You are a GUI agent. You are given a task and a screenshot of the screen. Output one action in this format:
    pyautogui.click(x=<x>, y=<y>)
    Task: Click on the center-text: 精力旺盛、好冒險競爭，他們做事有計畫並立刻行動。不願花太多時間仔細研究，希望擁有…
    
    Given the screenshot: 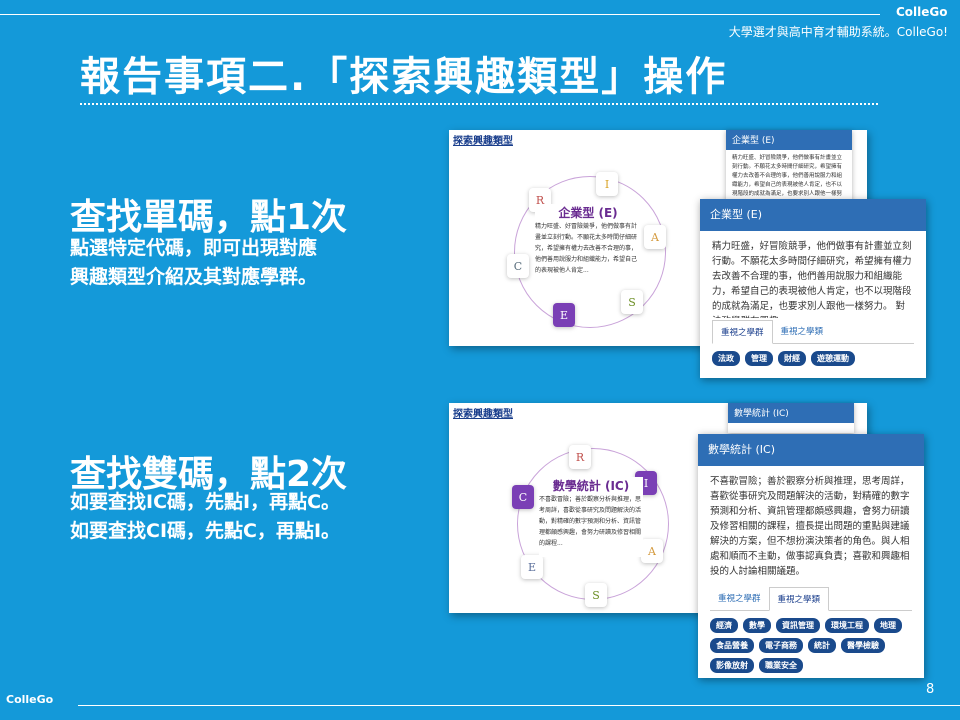 What is the action you would take?
    pyautogui.click(x=586, y=248)
    